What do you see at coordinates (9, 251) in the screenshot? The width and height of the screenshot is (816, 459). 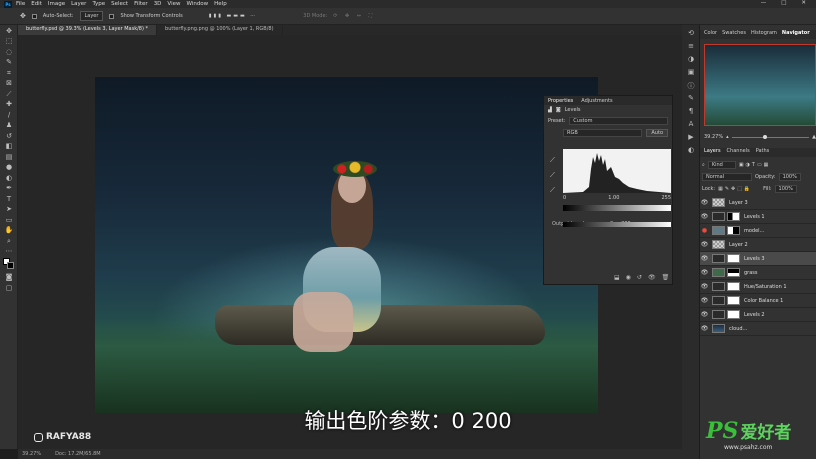 I see `more-icon: ⋯` at bounding box center [9, 251].